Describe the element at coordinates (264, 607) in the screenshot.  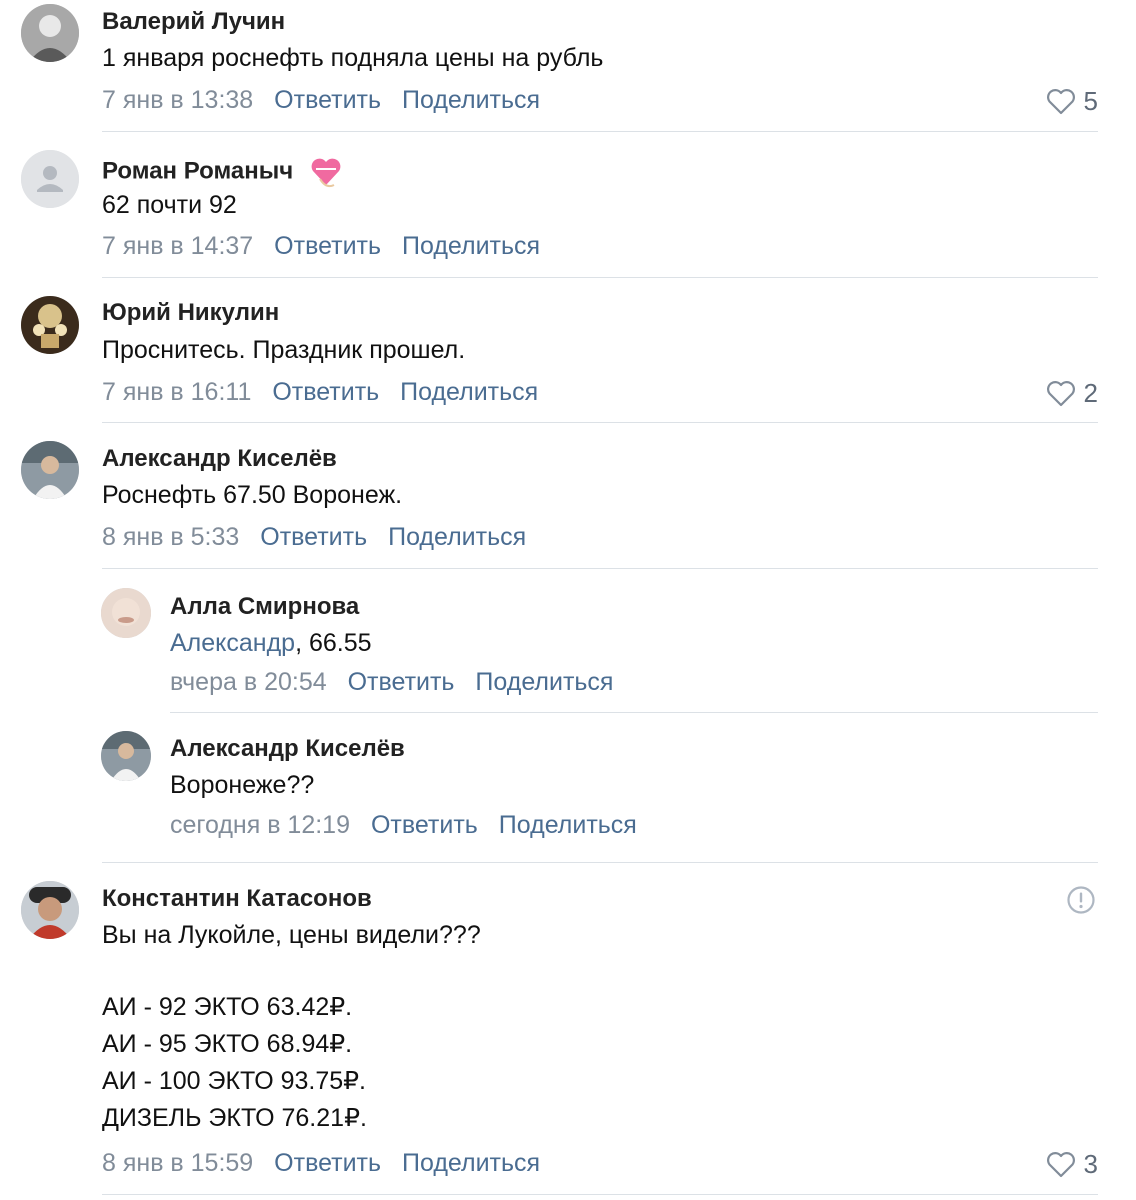
I see `comment-author: Алла Смирнова` at that location.